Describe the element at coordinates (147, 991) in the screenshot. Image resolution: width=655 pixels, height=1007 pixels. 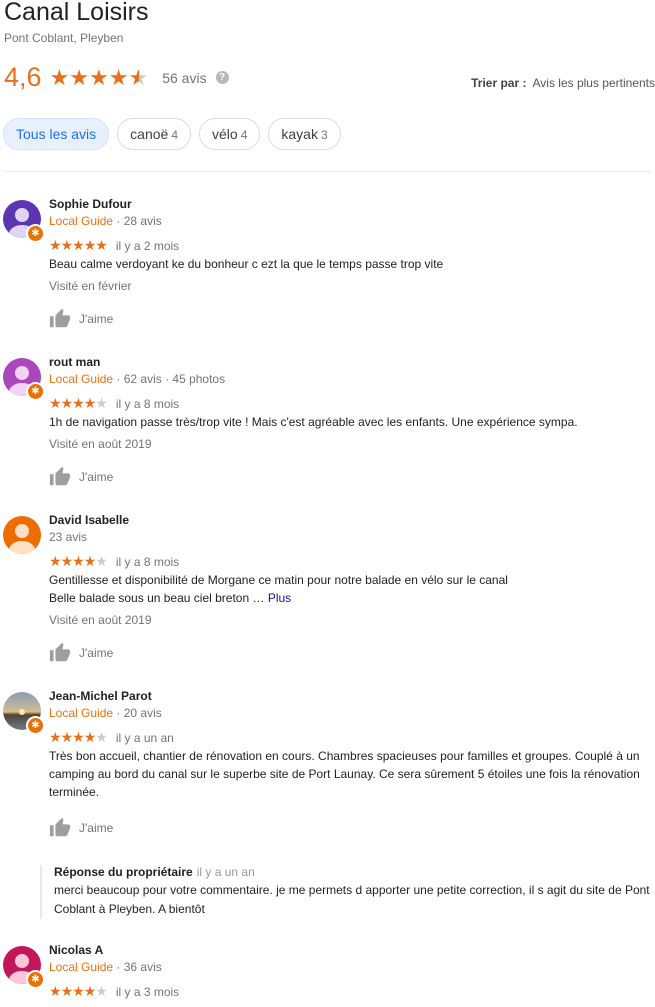
I see `review-date: il y a 3 mois` at that location.